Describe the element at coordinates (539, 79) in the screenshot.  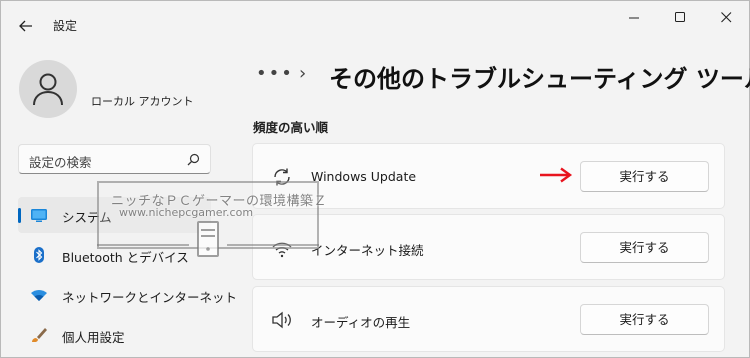
I see `page-title: その他のトラブルシューティング ツール` at that location.